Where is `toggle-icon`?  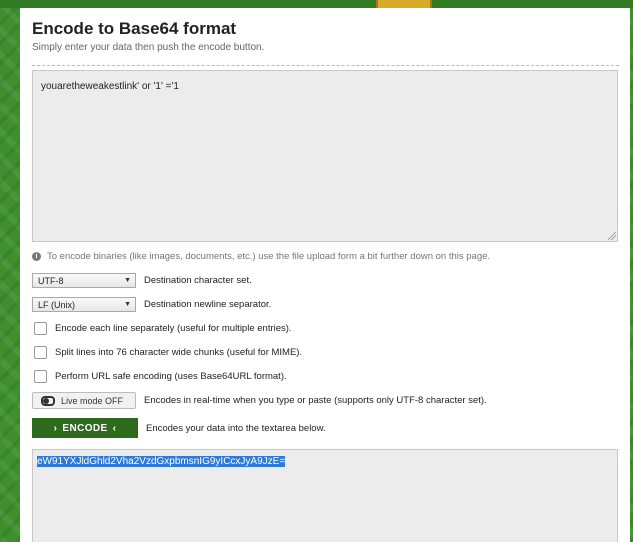 toggle-icon is located at coordinates (48, 400).